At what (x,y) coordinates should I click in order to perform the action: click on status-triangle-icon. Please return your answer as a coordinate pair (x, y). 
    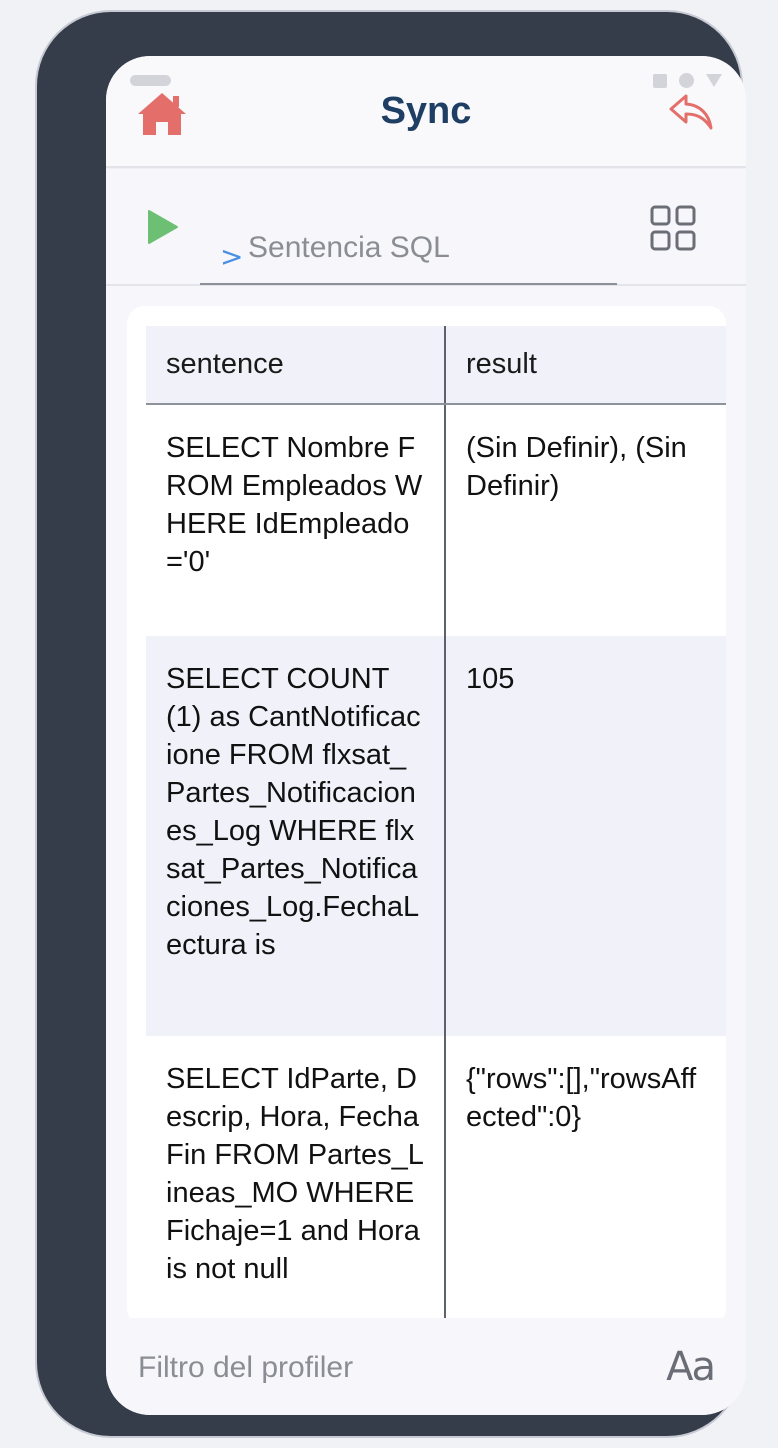
    Looking at the image, I should click on (714, 80).